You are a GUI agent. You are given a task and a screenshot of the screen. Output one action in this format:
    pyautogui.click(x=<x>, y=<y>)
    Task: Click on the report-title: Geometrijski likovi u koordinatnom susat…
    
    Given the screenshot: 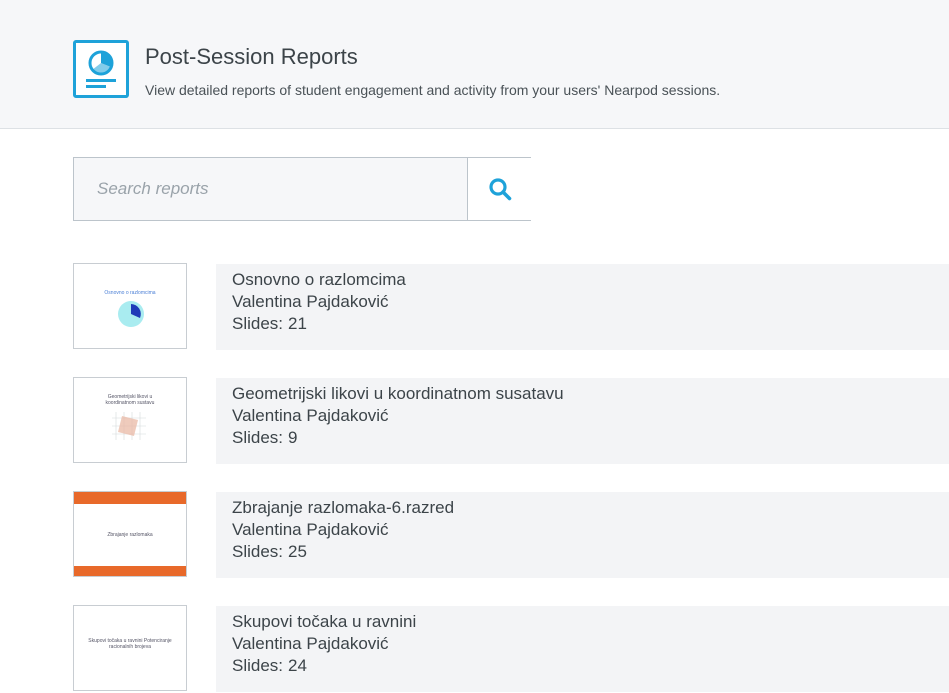 What is the action you would take?
    pyautogui.click(x=398, y=393)
    